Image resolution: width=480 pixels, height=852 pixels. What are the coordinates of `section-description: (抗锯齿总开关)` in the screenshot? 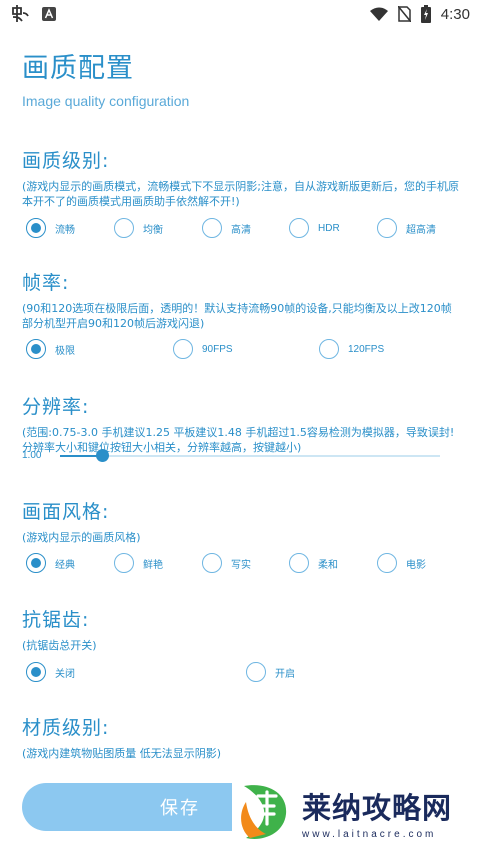 It's located at (59, 645).